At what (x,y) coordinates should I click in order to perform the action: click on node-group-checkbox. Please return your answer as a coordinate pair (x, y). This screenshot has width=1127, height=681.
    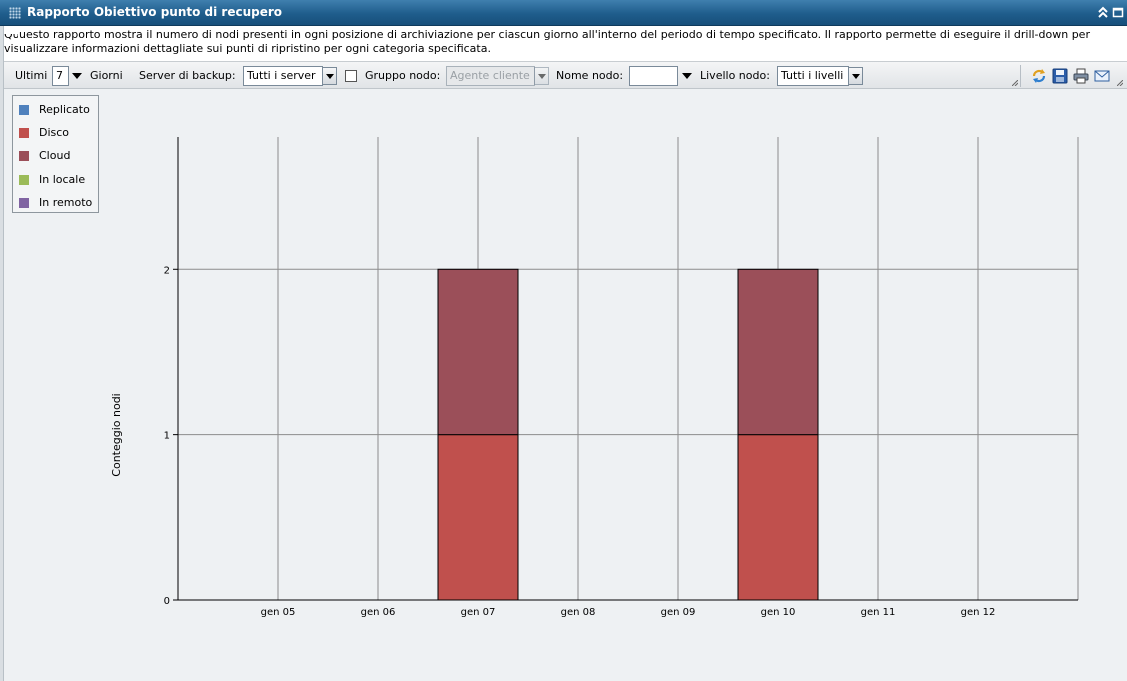
    Looking at the image, I should click on (351, 76).